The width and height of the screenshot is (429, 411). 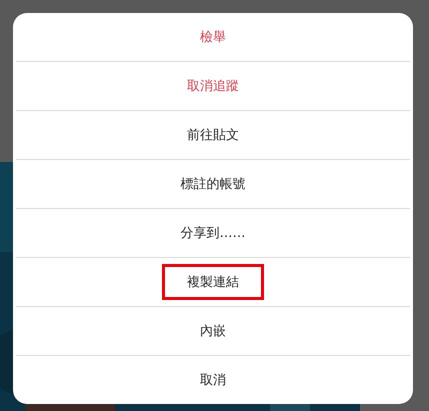 I want to click on menu-item: 複製連結, so click(x=213, y=282).